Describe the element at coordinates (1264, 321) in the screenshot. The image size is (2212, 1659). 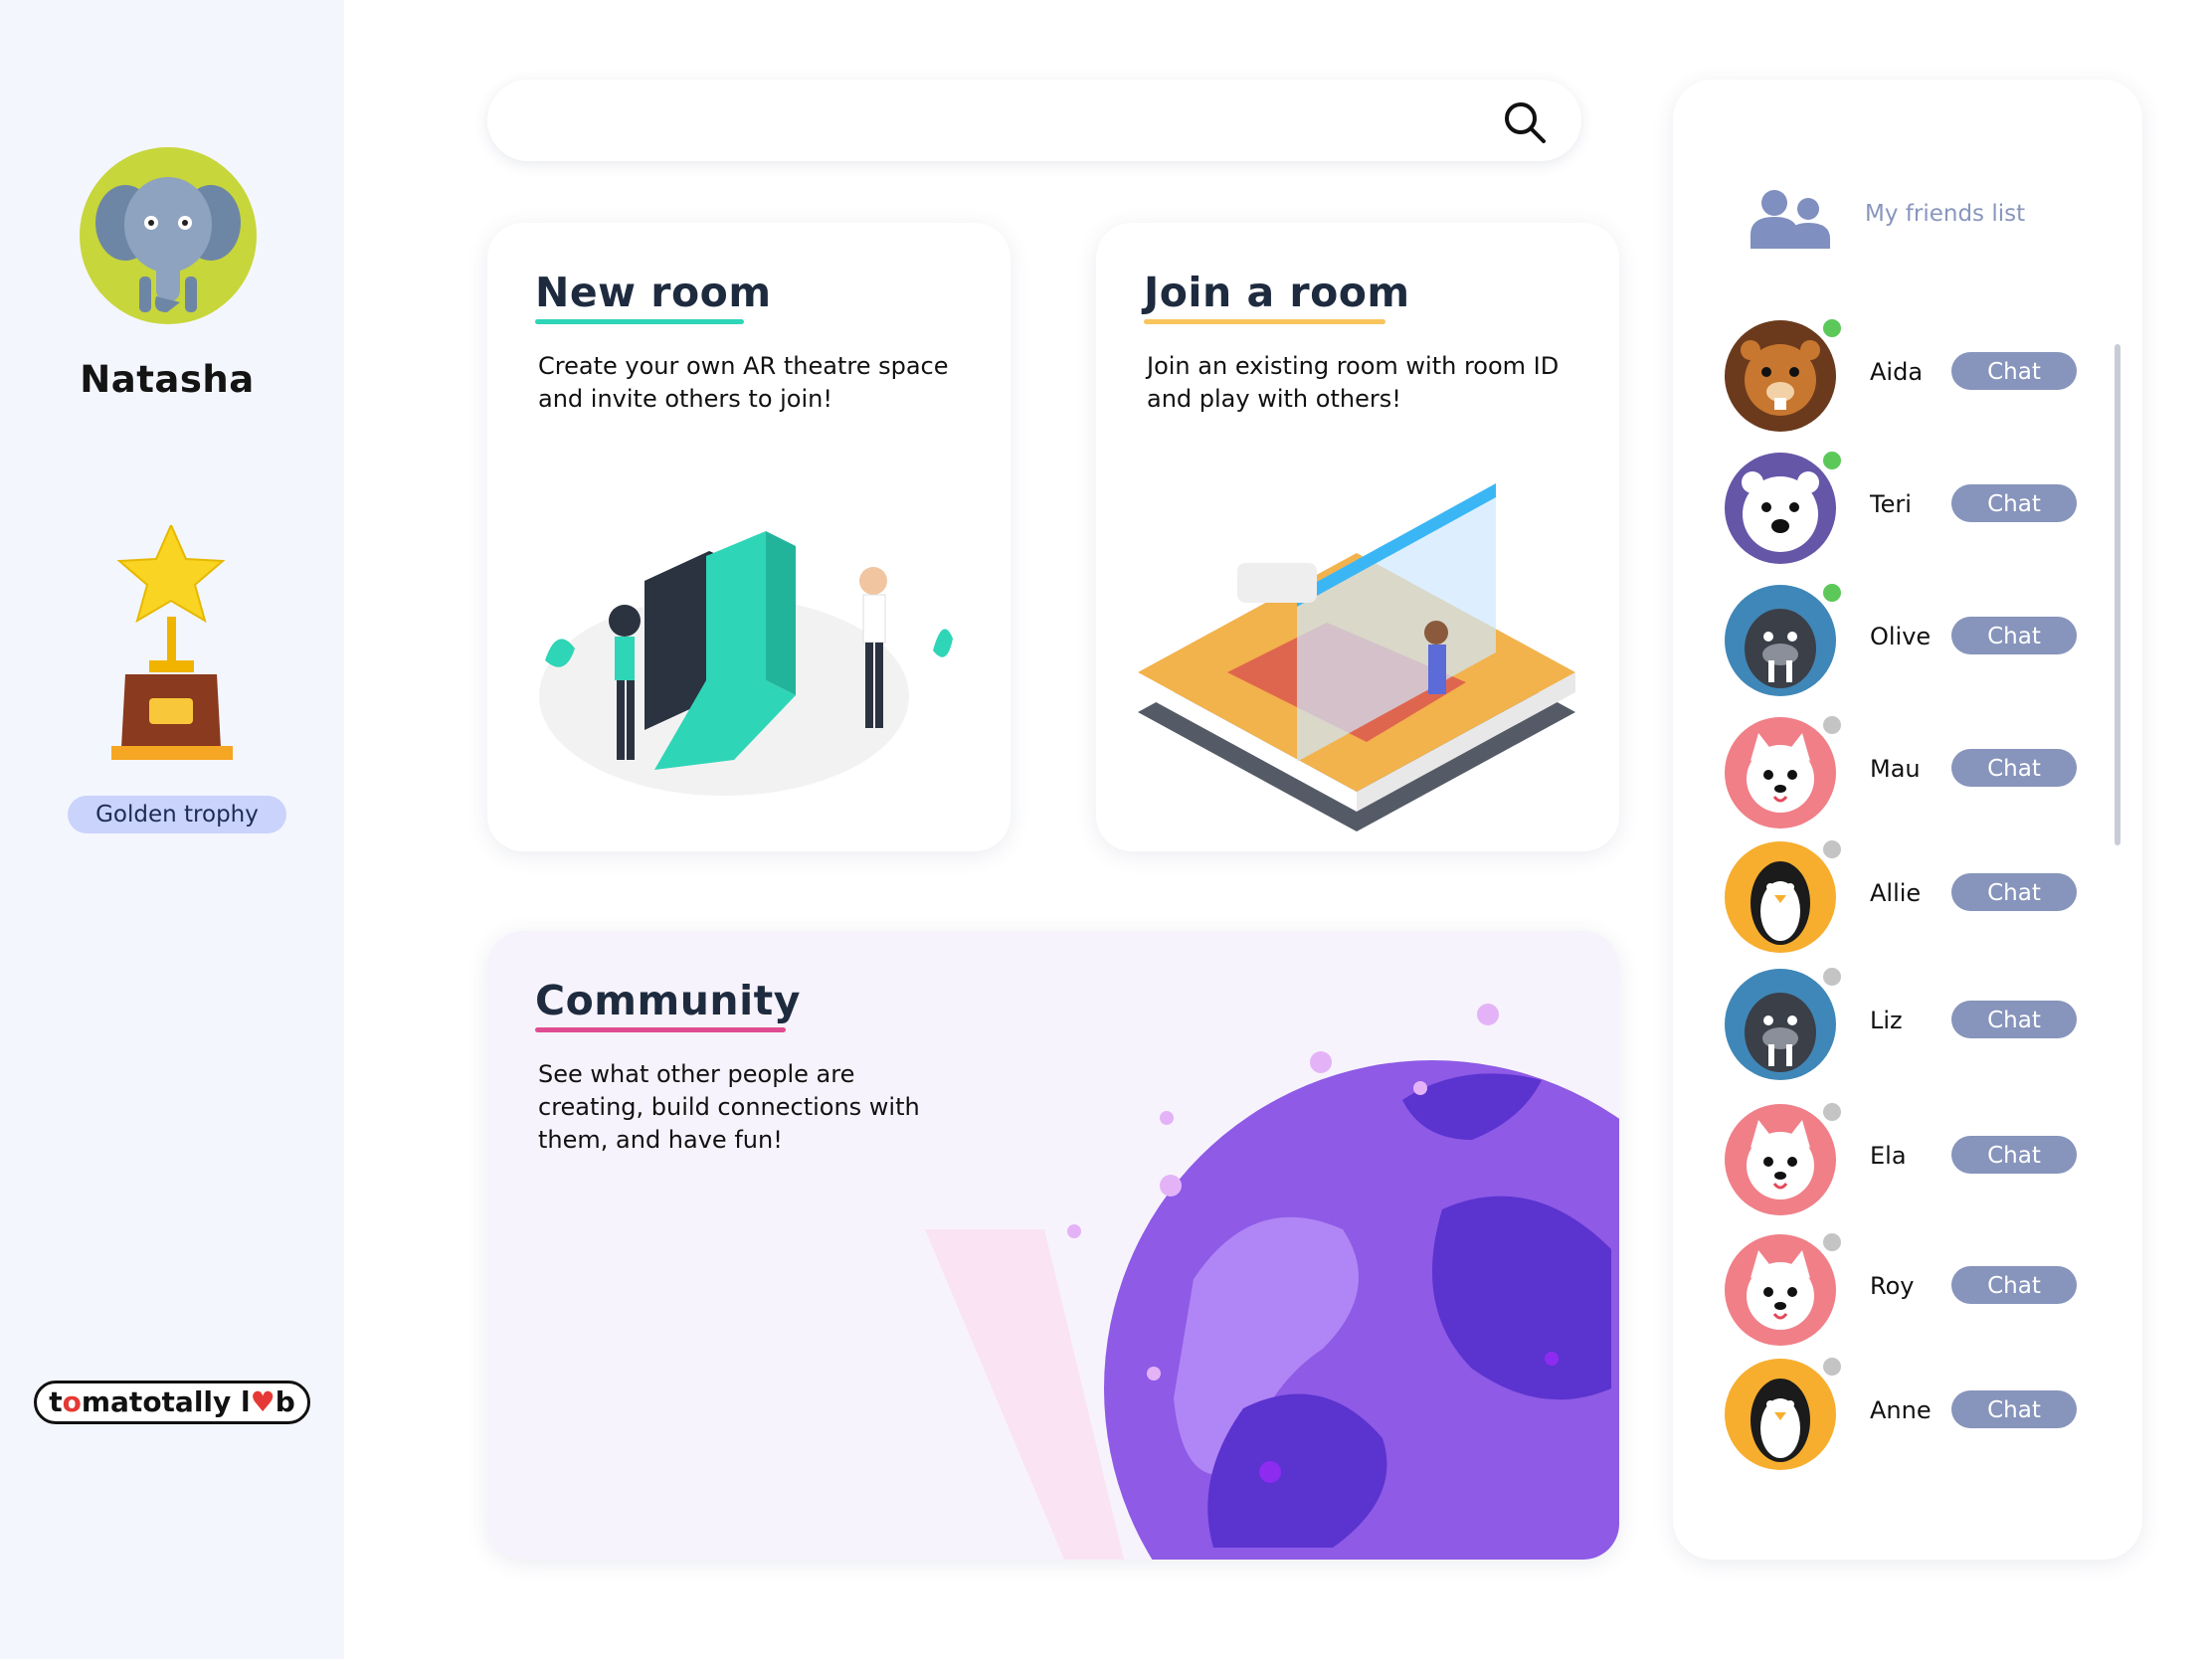
I see `join-room-underline` at that location.